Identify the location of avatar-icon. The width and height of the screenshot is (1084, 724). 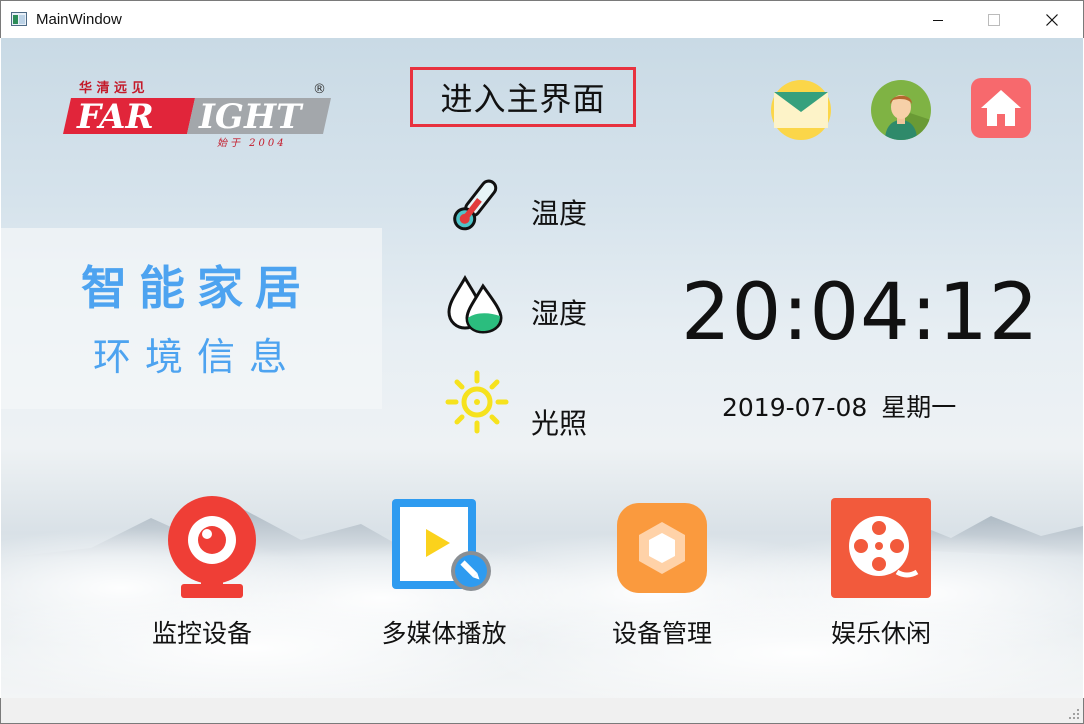
(908, 117).